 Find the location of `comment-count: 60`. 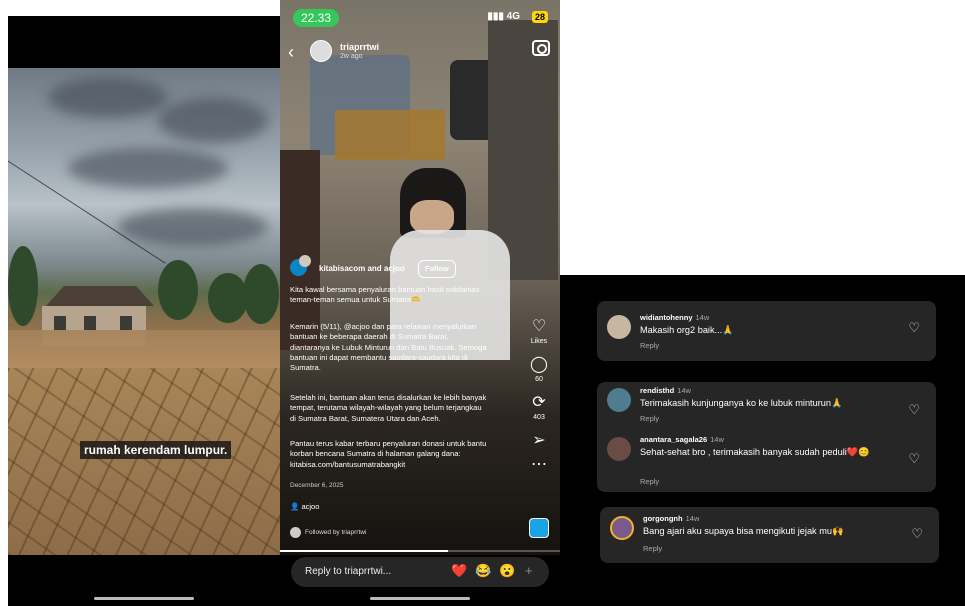

comment-count: 60 is located at coordinates (539, 379).